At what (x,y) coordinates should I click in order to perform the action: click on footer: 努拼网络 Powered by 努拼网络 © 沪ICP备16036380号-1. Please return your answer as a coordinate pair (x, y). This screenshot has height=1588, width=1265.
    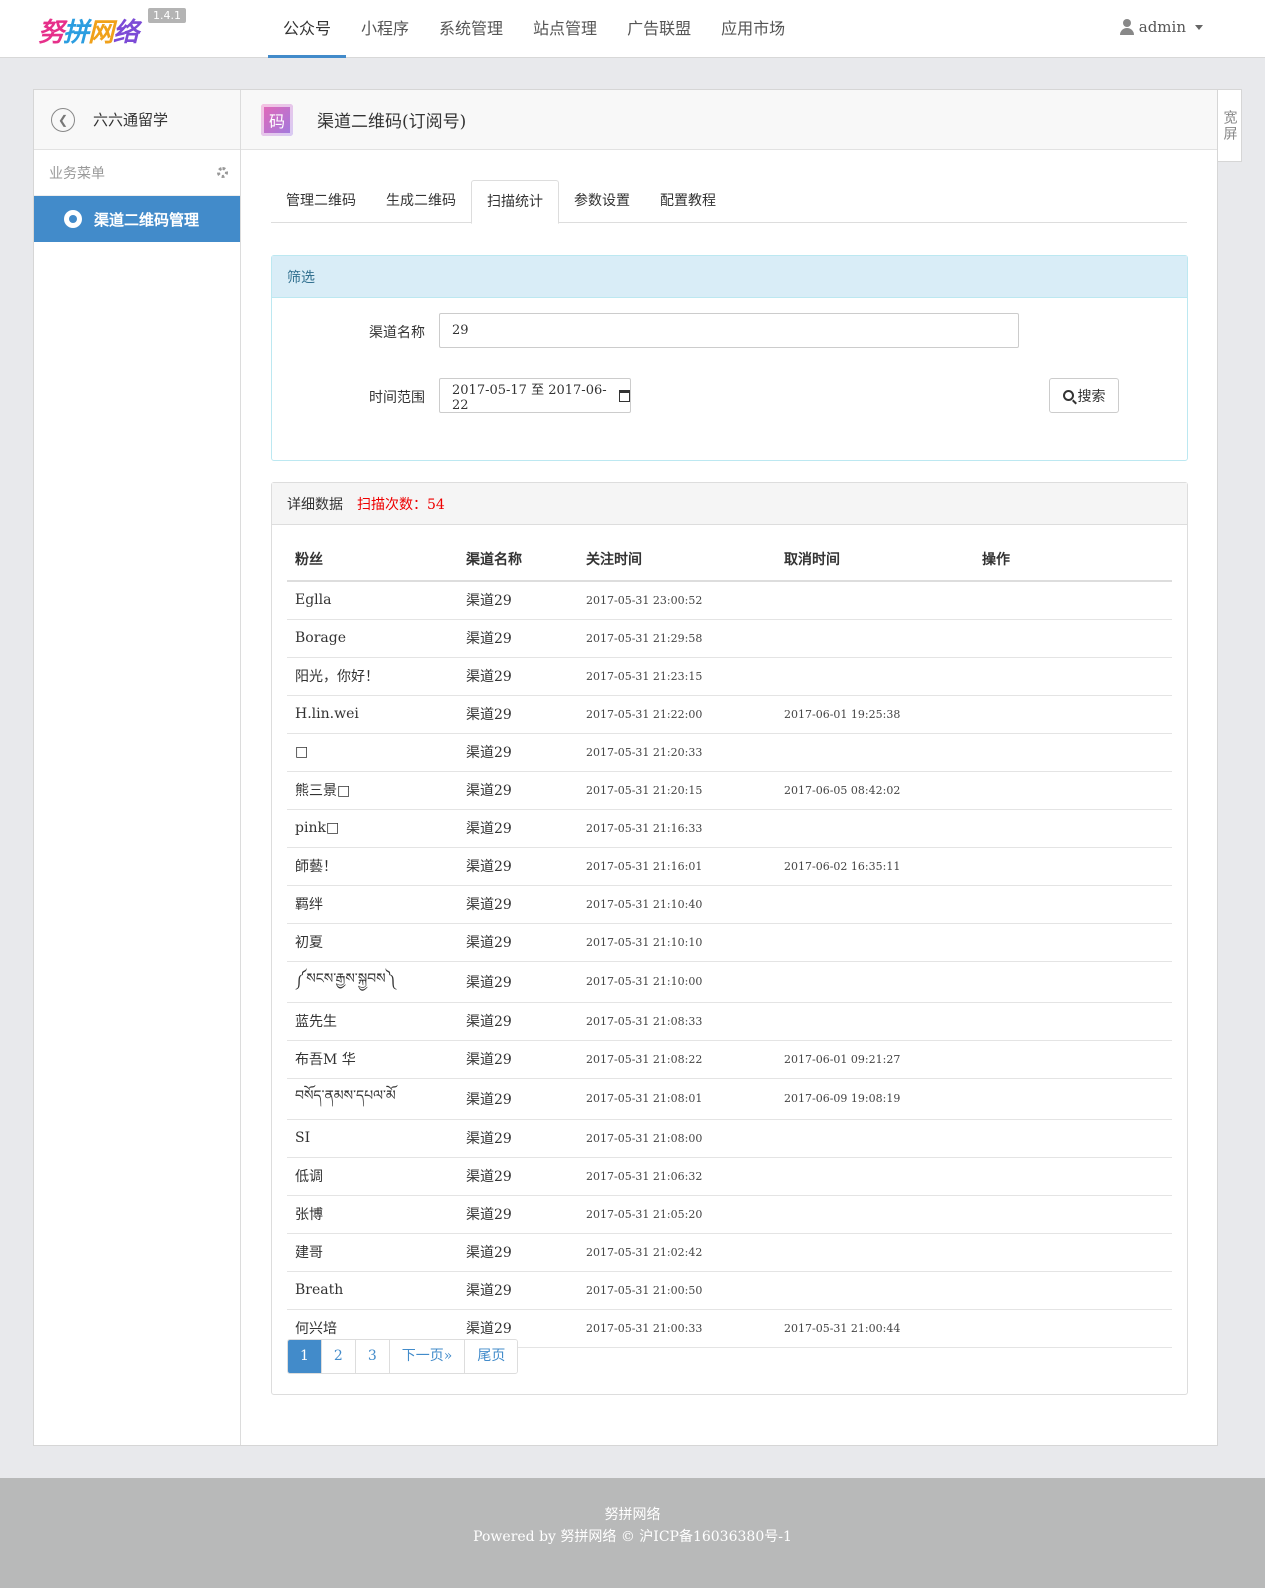
    Looking at the image, I should click on (632, 1533).